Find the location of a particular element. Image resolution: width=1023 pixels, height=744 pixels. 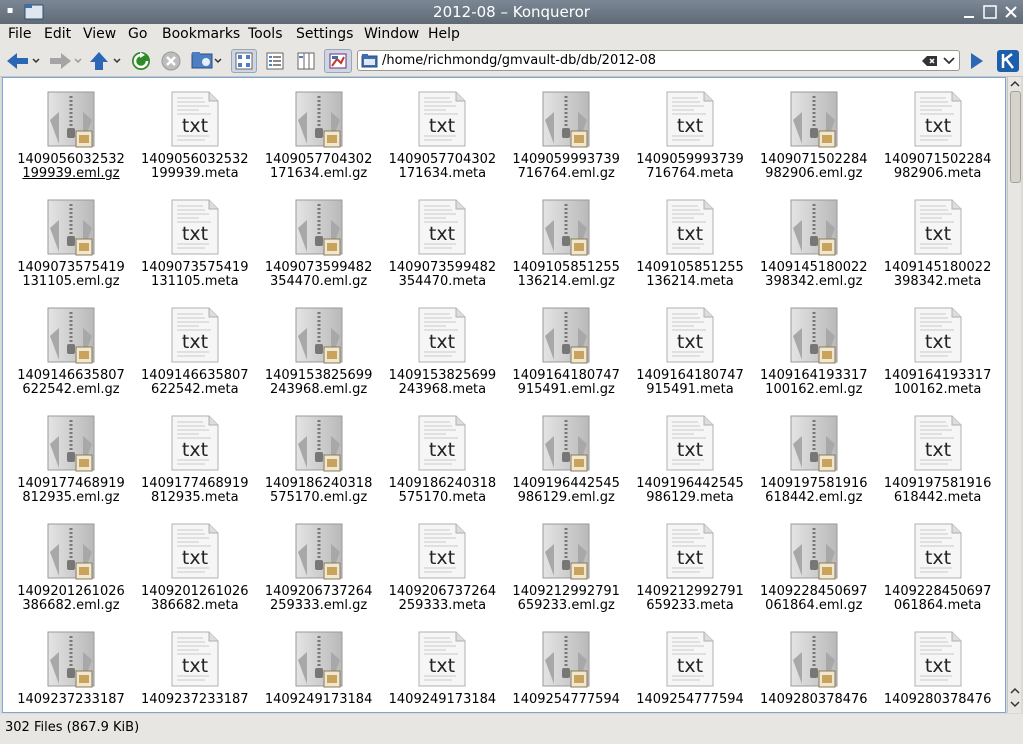

file-item: 1409073575419 131105.eml.gz is located at coordinates (71, 243).